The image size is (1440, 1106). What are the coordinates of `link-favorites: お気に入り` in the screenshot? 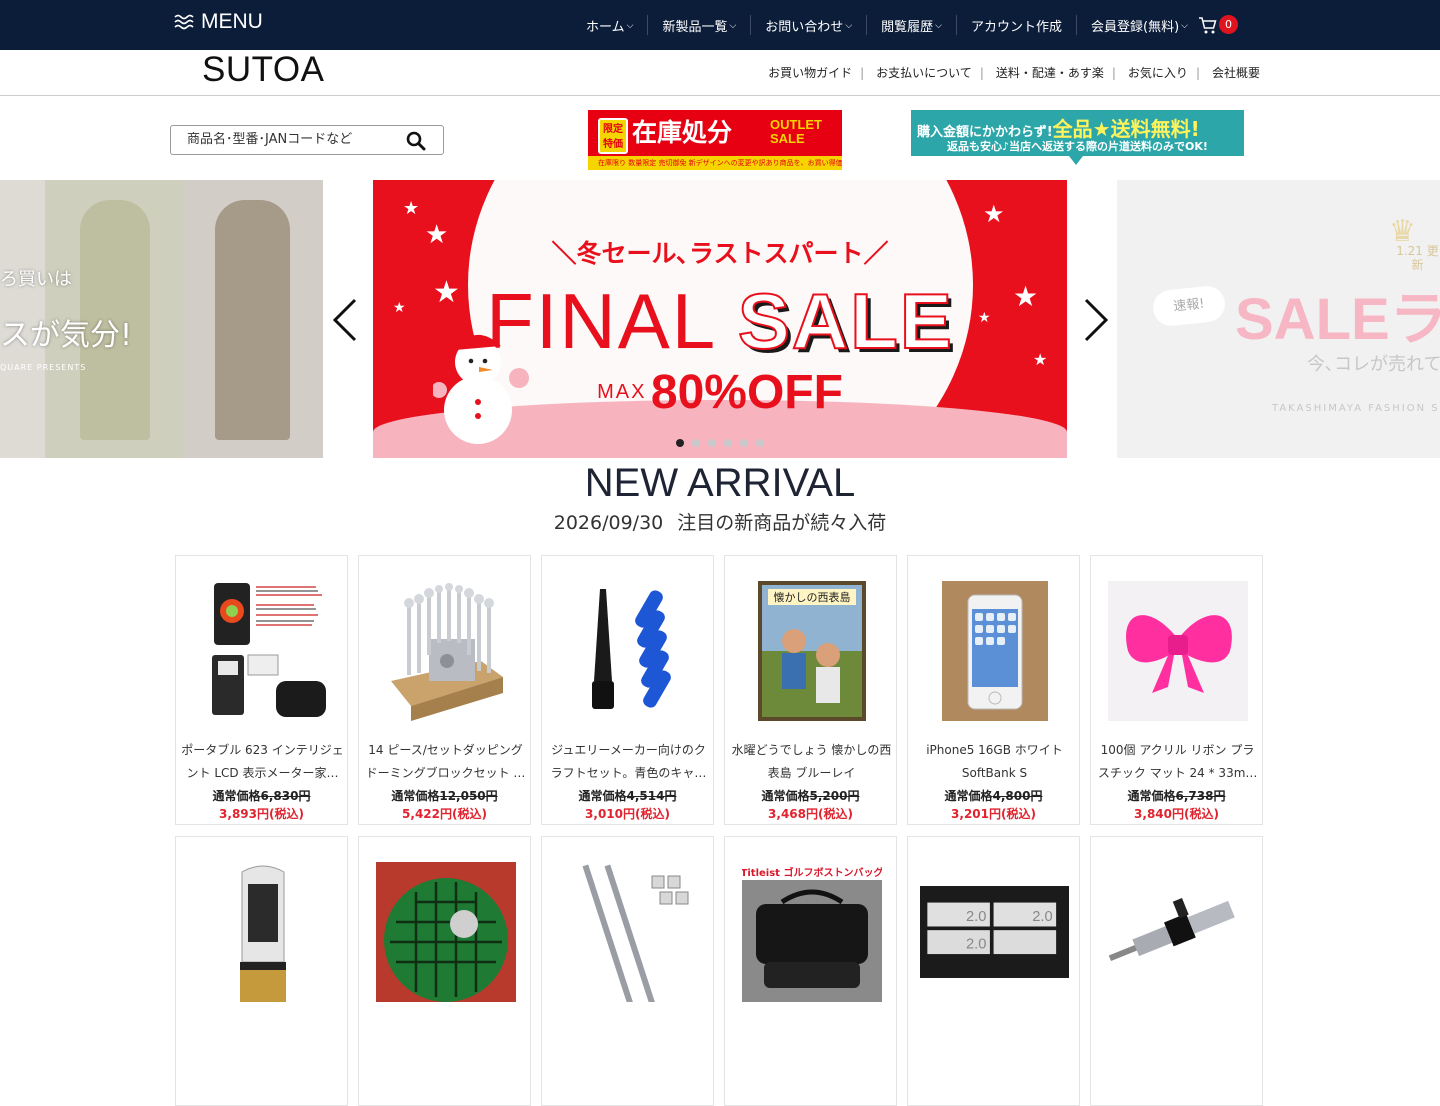 It's located at (1158, 72).